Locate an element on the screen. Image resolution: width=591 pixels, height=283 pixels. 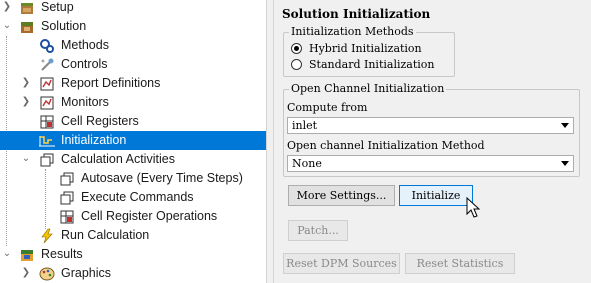
tree-item-label: Setup is located at coordinates (57, 7).